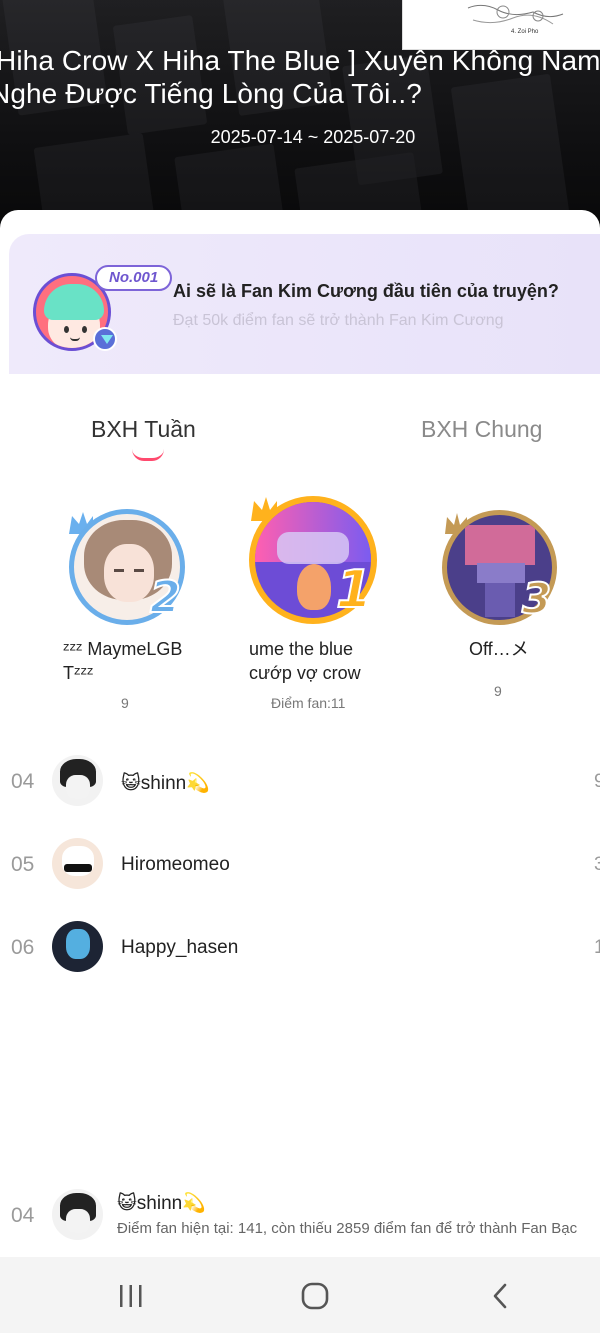 This screenshot has width=600, height=1333. What do you see at coordinates (211, 93) in the screenshot?
I see `comic-title-line-2: Nghe Được Tiếng Lòng Của Tôi..?` at bounding box center [211, 93].